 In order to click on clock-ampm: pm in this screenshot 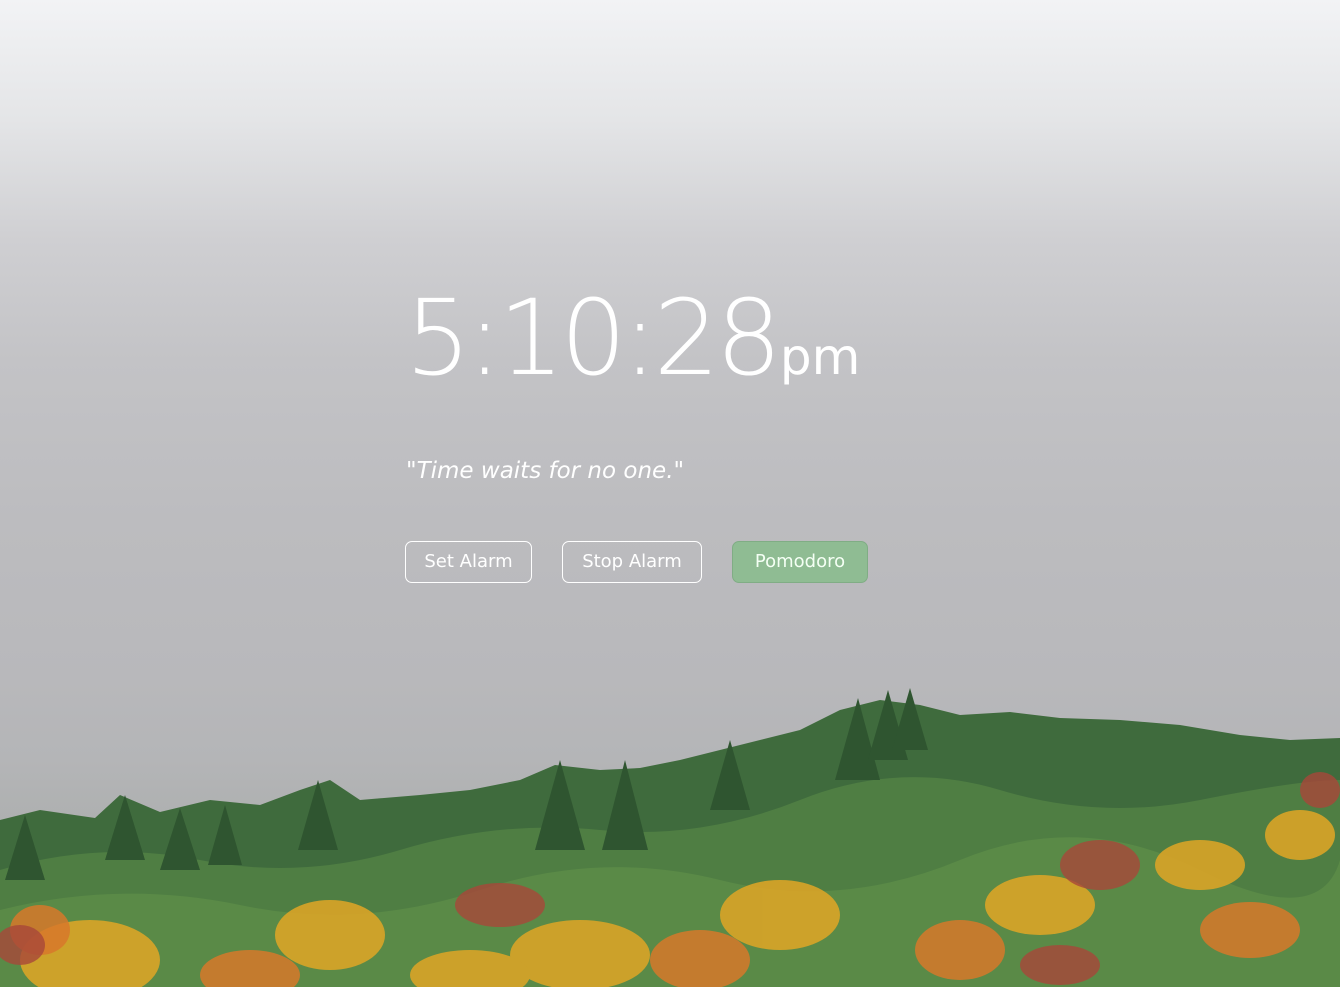, I will do `click(820, 357)`.